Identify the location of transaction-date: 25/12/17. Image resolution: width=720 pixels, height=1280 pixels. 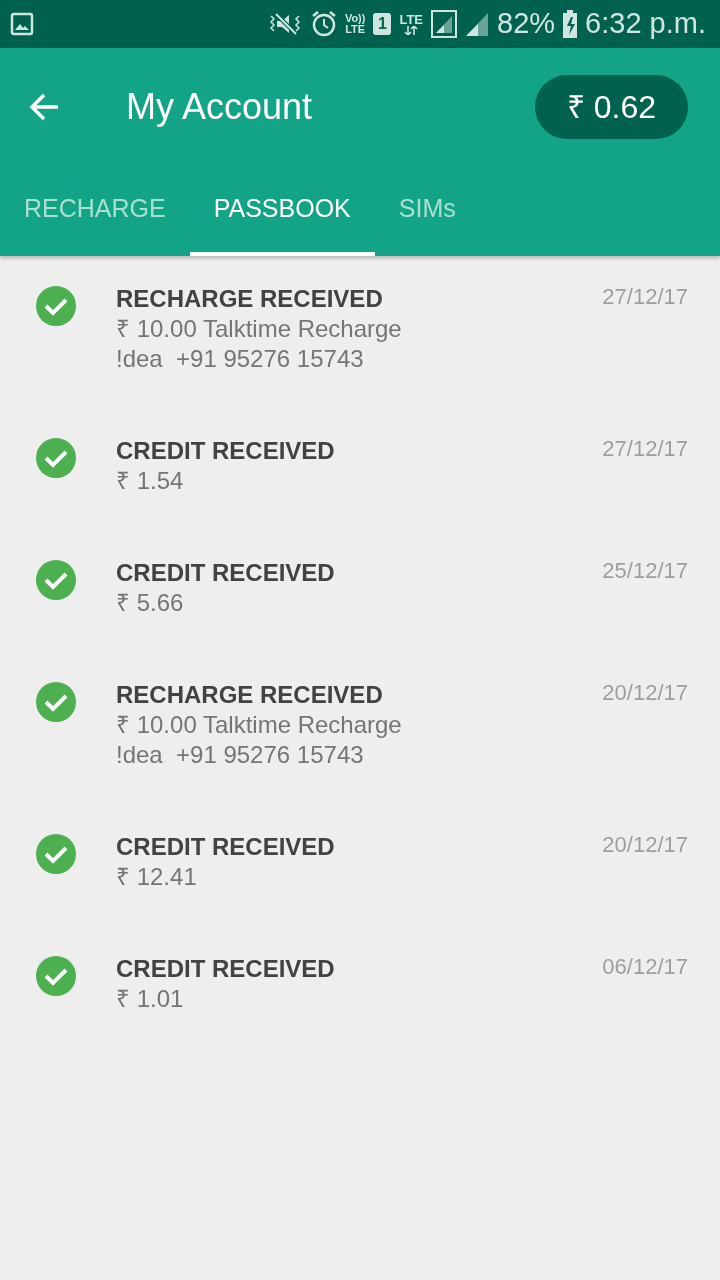
(645, 571).